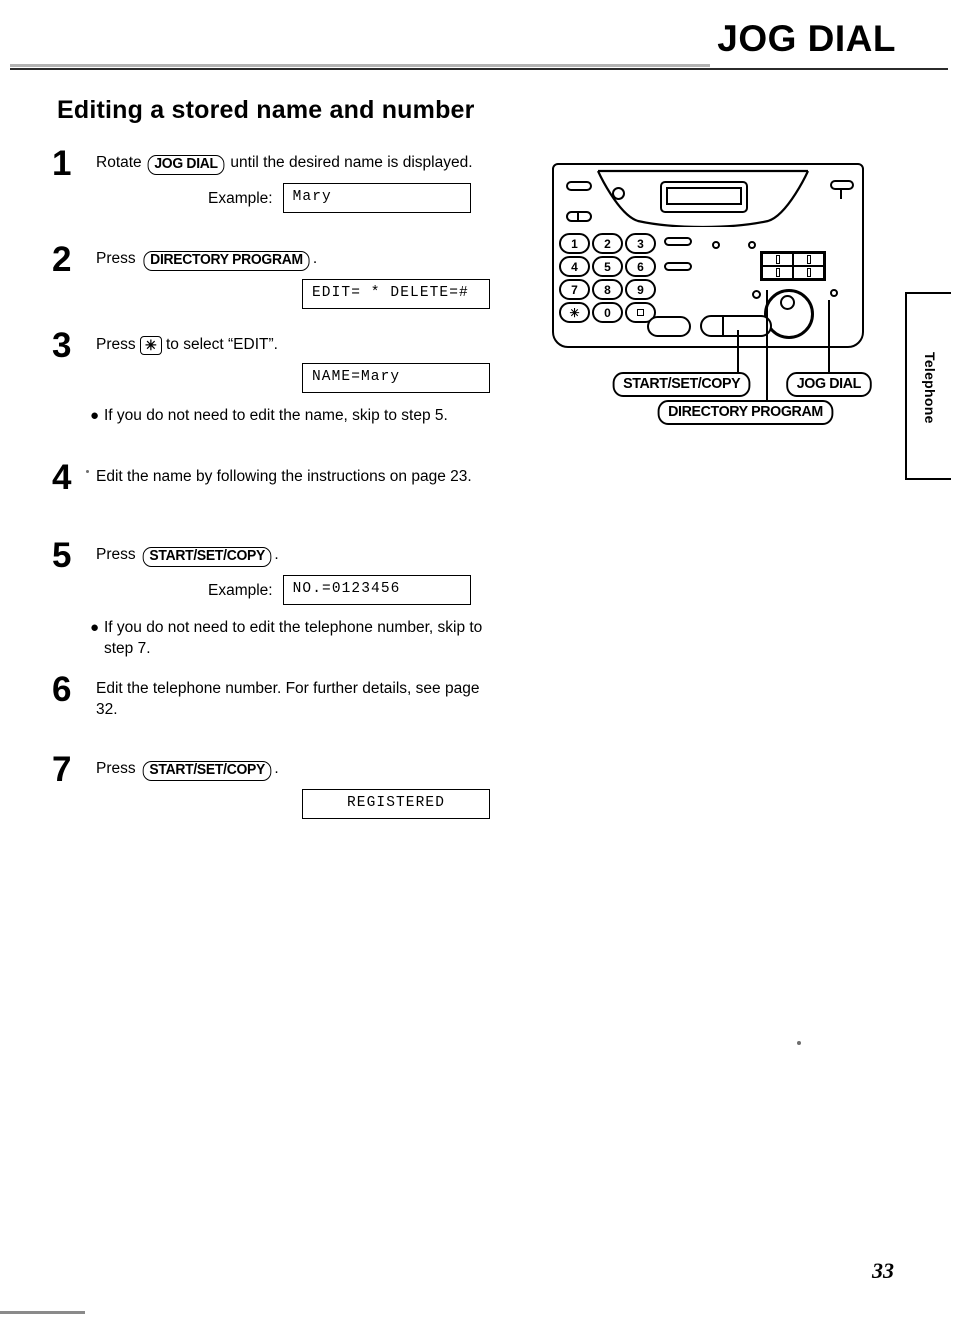  Describe the element at coordinates (640, 266) in the screenshot. I see `key-6: 6` at that location.